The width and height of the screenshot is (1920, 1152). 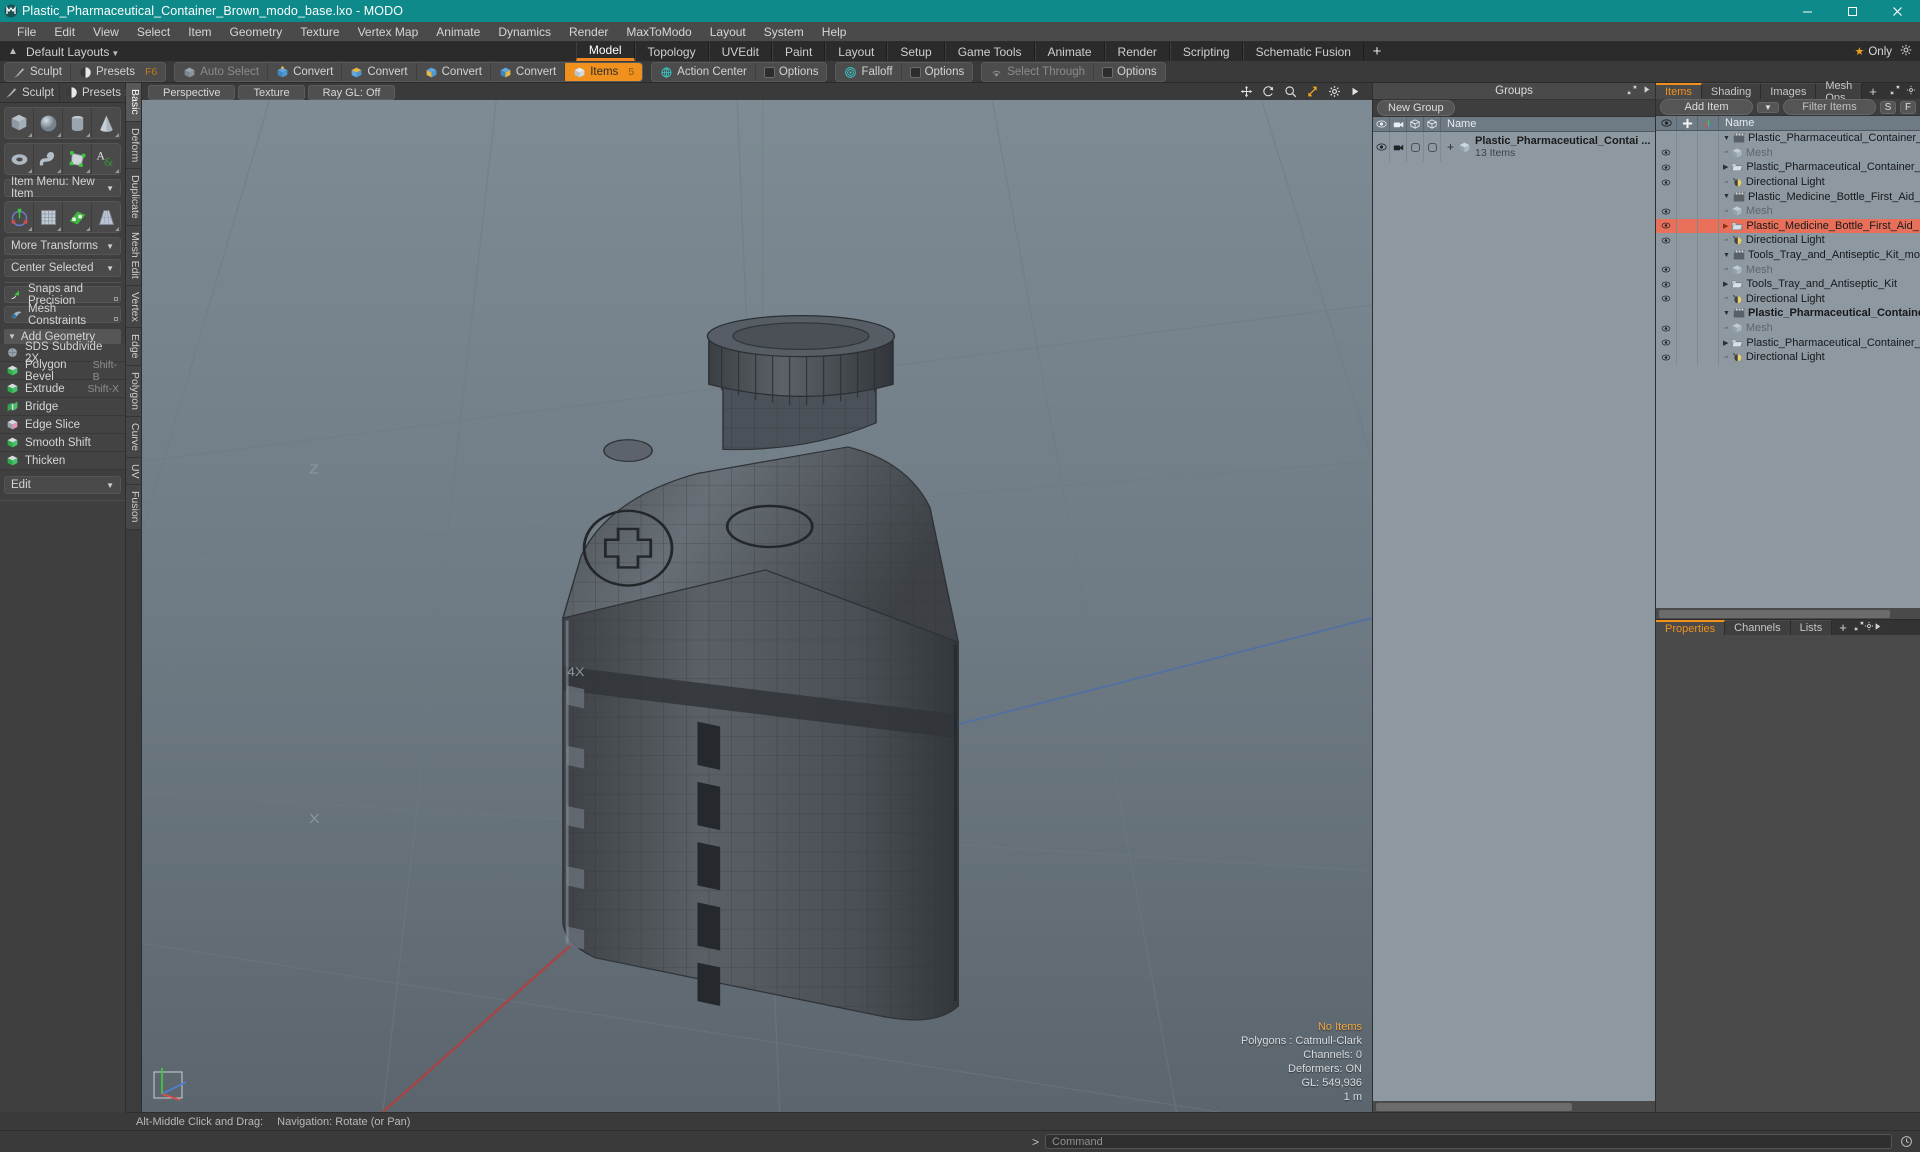 What do you see at coordinates (1377, 51) in the screenshot?
I see `add-layout-tab-button: +` at bounding box center [1377, 51].